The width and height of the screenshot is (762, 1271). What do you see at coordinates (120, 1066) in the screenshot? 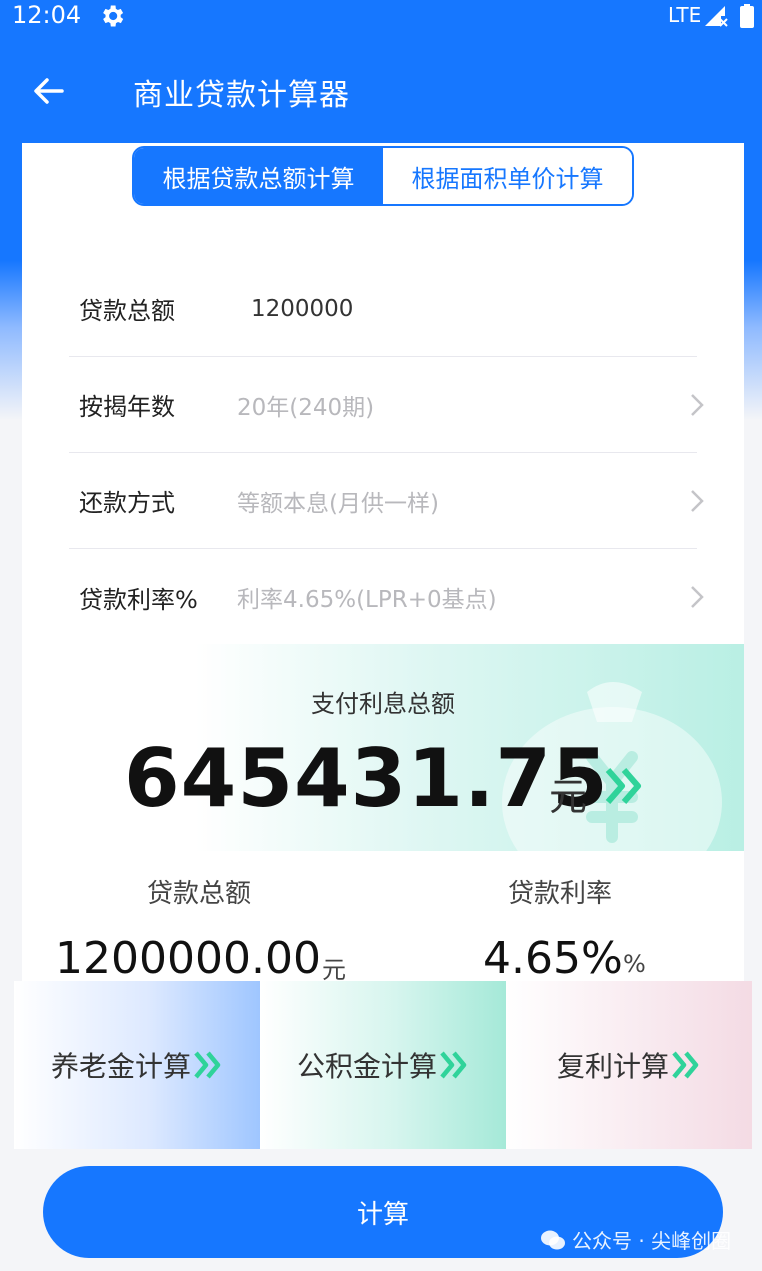
I see `pension-calc-label: 养老金计算` at bounding box center [120, 1066].